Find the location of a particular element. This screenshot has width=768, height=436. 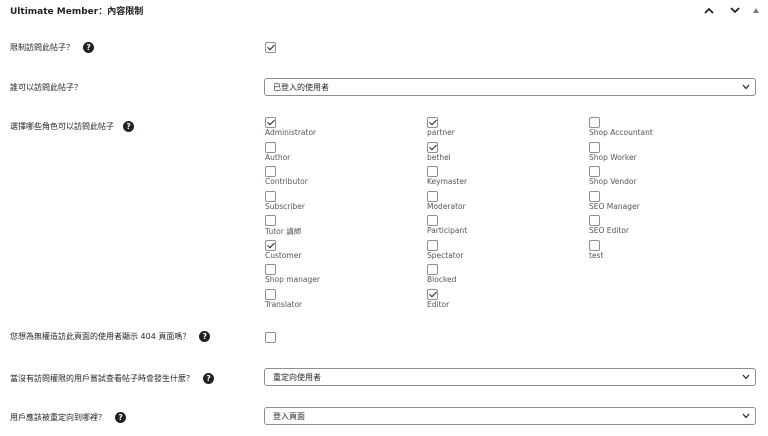

show-404-checkbox is located at coordinates (270, 337).